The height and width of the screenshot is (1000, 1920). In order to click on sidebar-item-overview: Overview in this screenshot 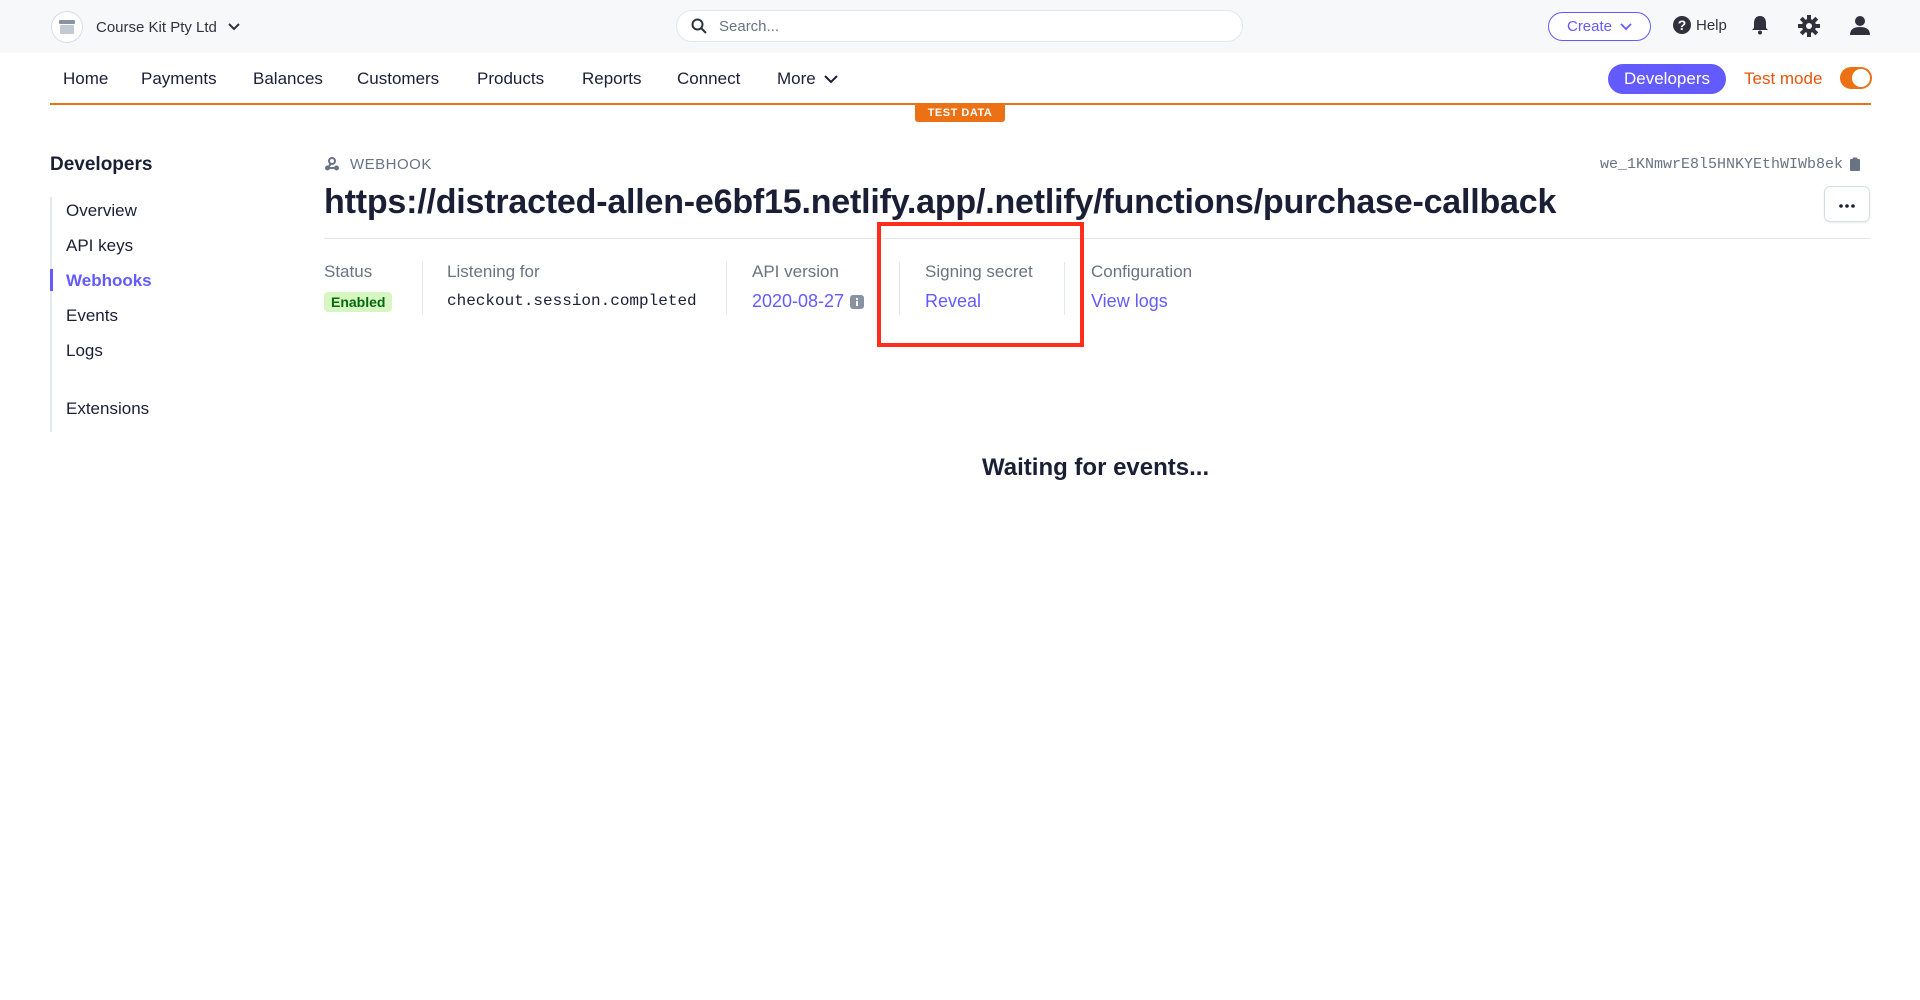, I will do `click(101, 211)`.